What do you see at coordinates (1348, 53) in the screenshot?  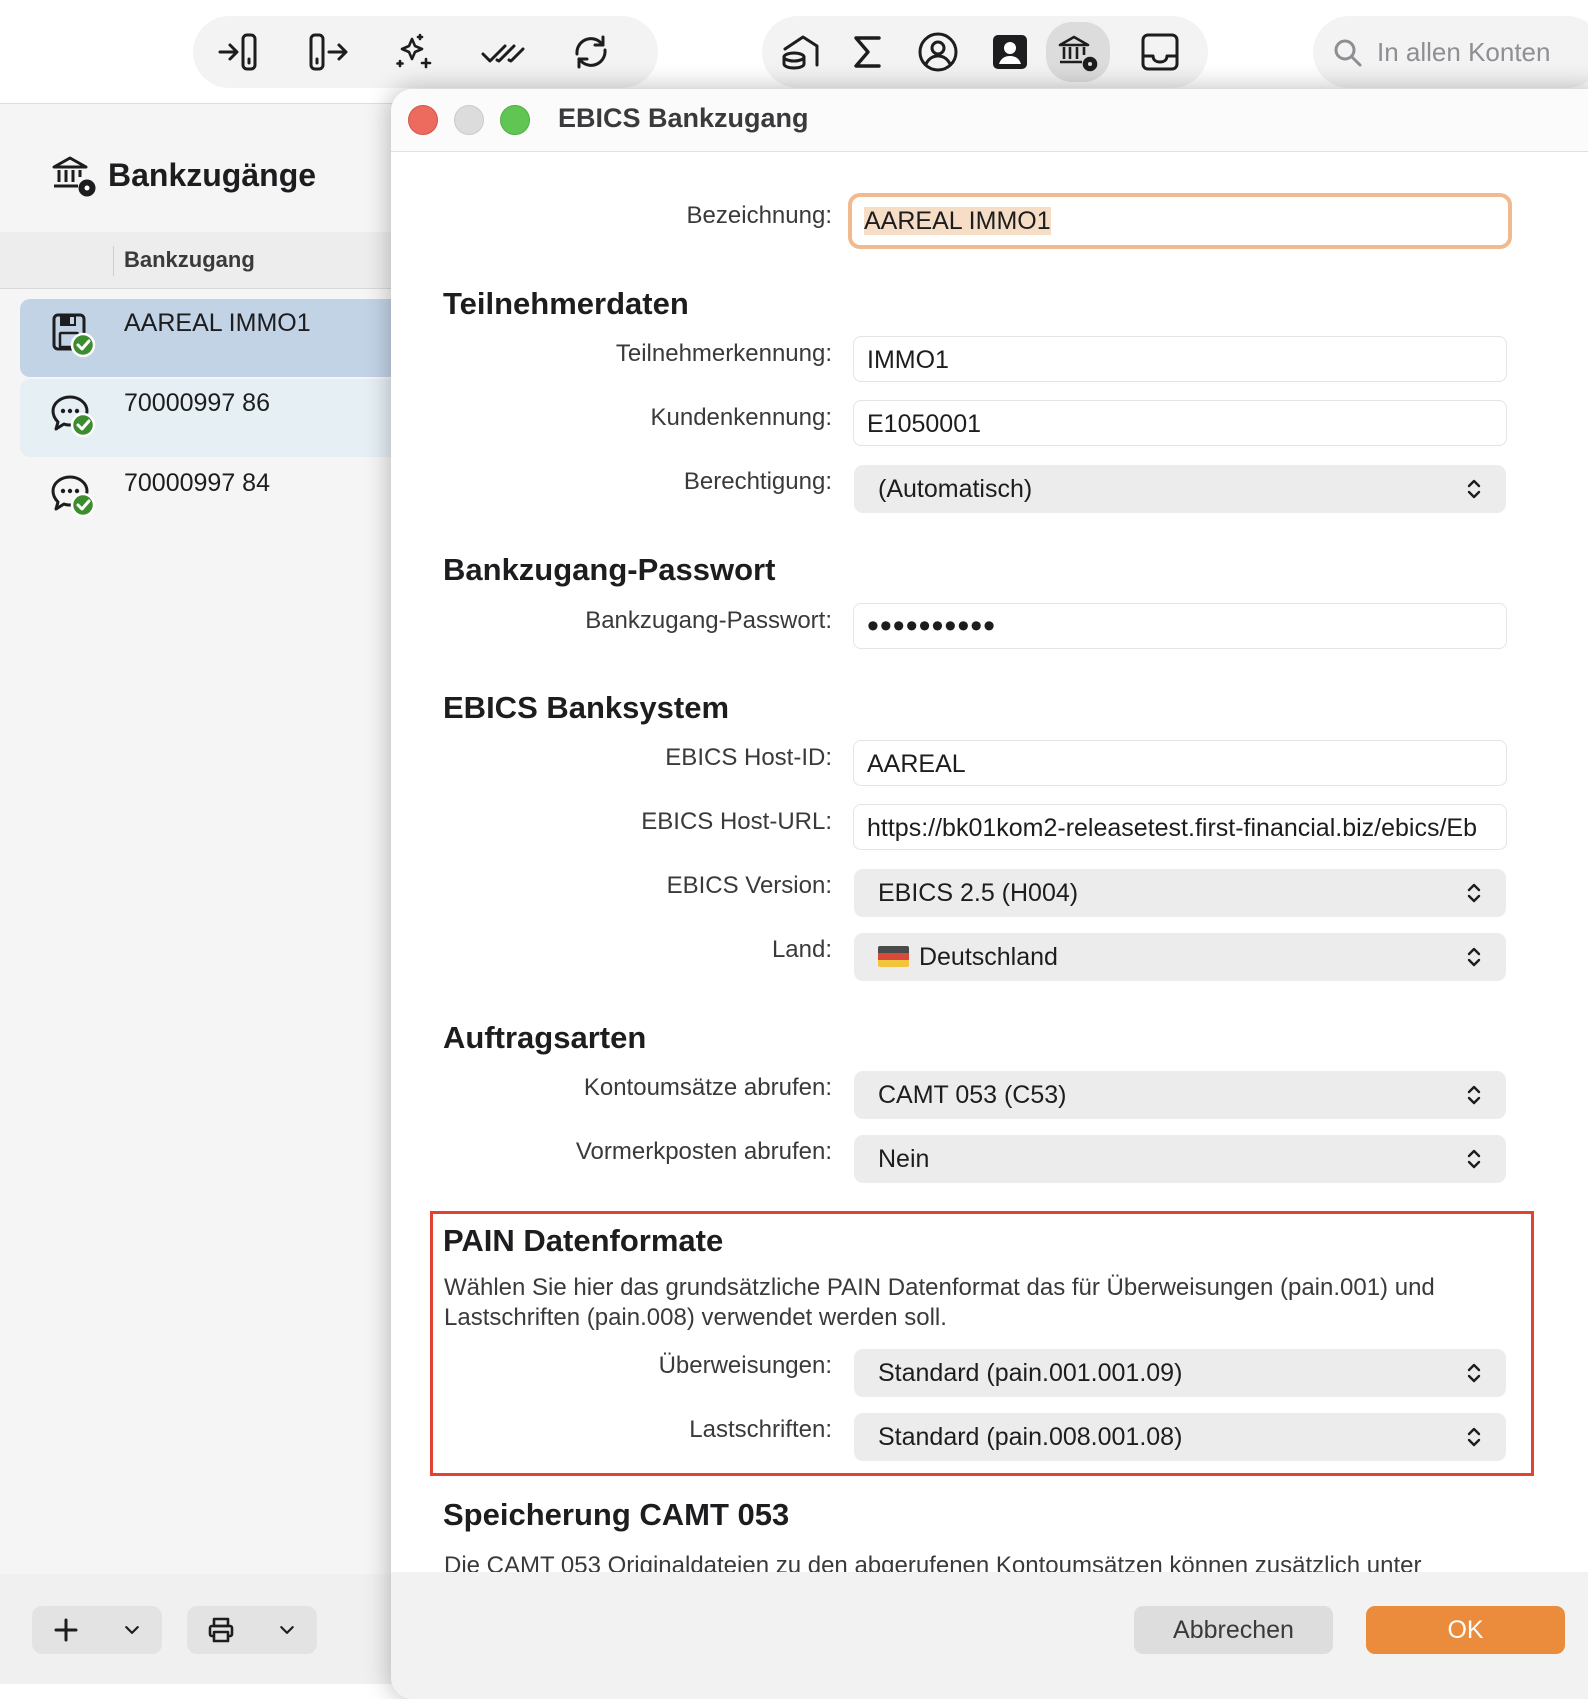 I see `search-icon` at bounding box center [1348, 53].